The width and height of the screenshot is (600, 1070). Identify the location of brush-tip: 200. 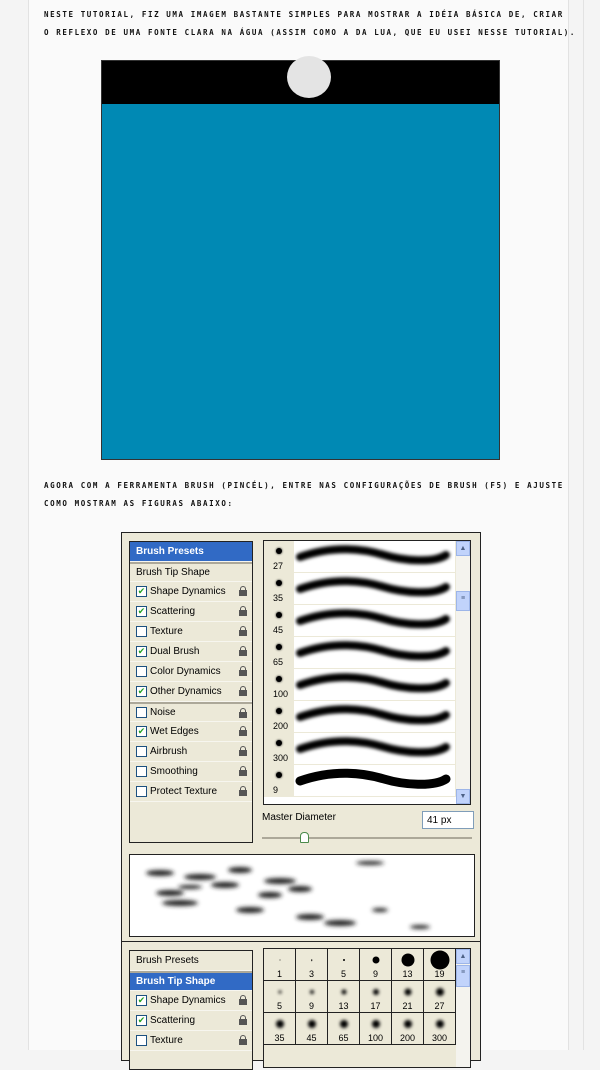
(408, 1029).